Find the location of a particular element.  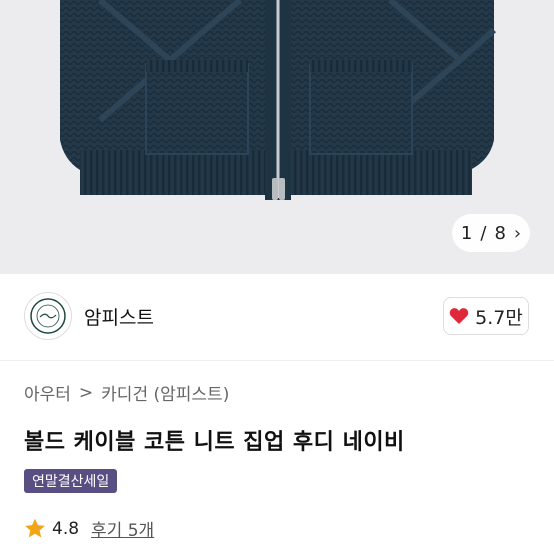

heart-icon is located at coordinates (459, 316).